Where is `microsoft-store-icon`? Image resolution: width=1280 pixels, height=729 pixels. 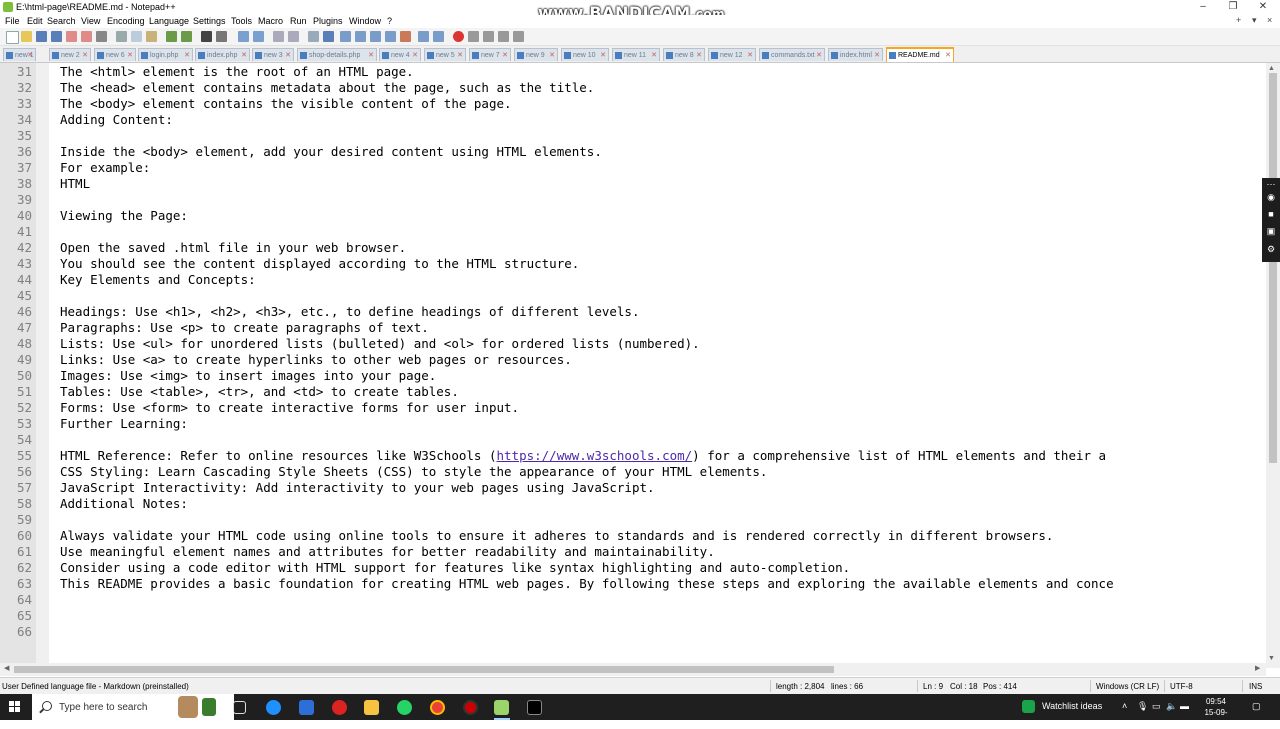
microsoft-store-icon is located at coordinates (306, 707).